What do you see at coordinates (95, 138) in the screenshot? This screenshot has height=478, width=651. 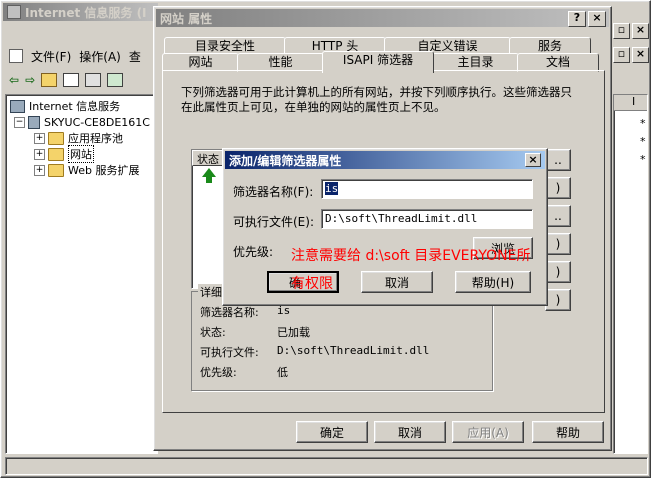 I see `tree-label: 应用程序池` at bounding box center [95, 138].